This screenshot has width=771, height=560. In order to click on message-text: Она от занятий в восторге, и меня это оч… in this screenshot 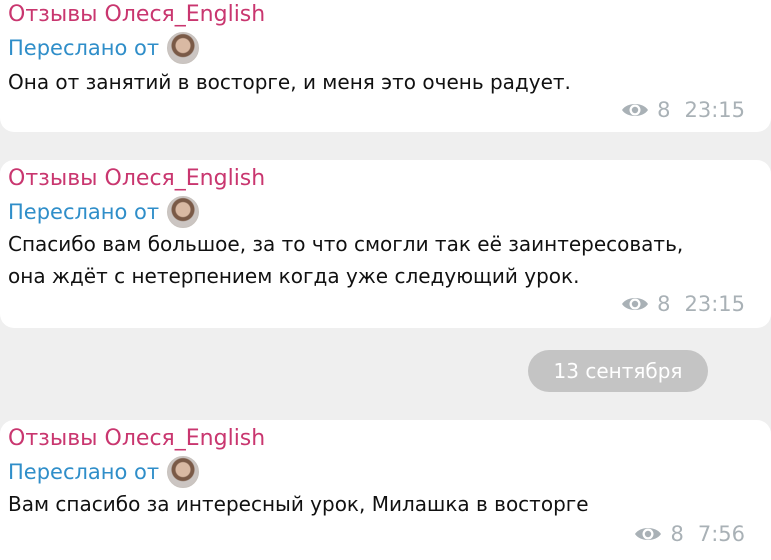, I will do `click(289, 82)`.